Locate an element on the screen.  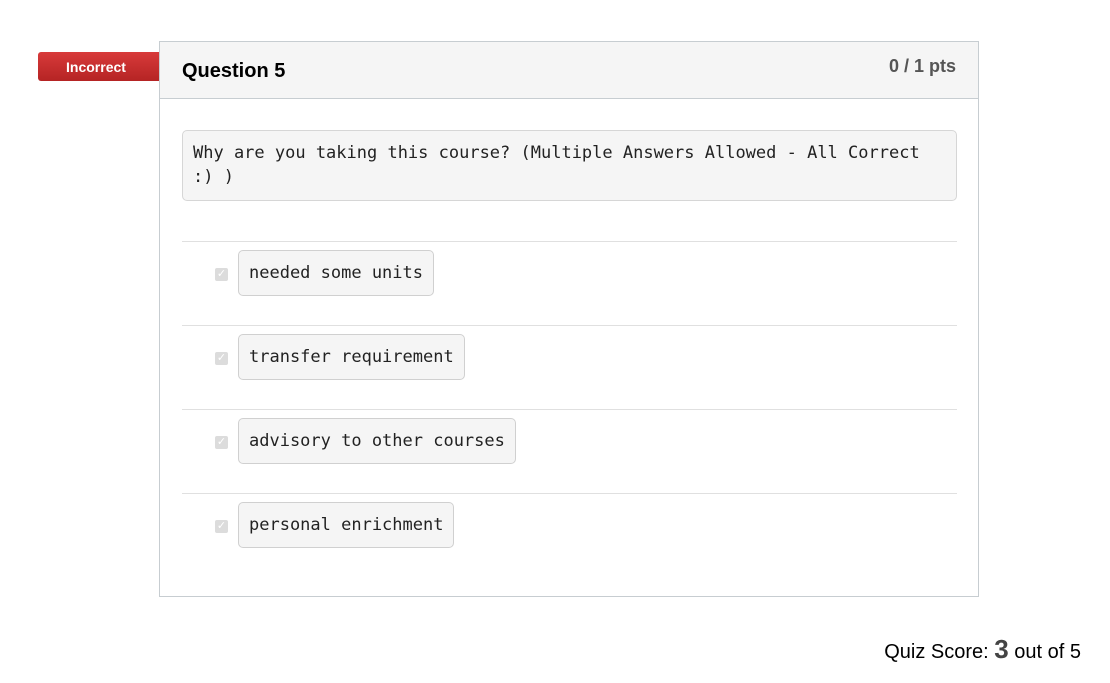
question-title: Question 5 is located at coordinates (234, 71).